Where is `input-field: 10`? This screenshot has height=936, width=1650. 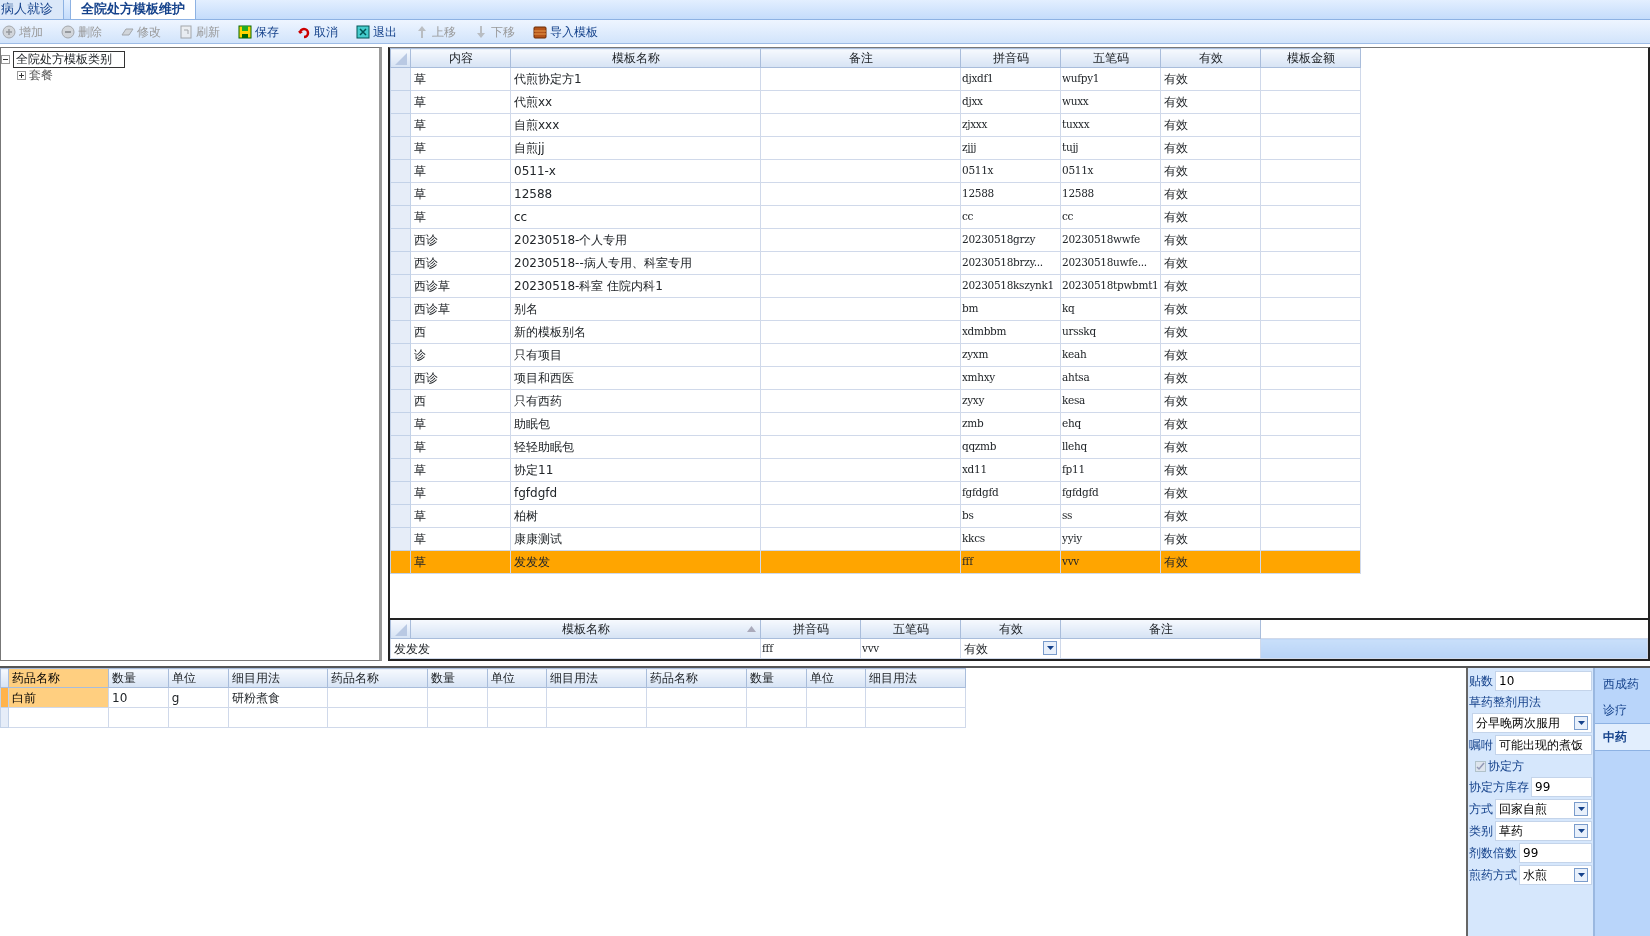 input-field: 10 is located at coordinates (1543, 681).